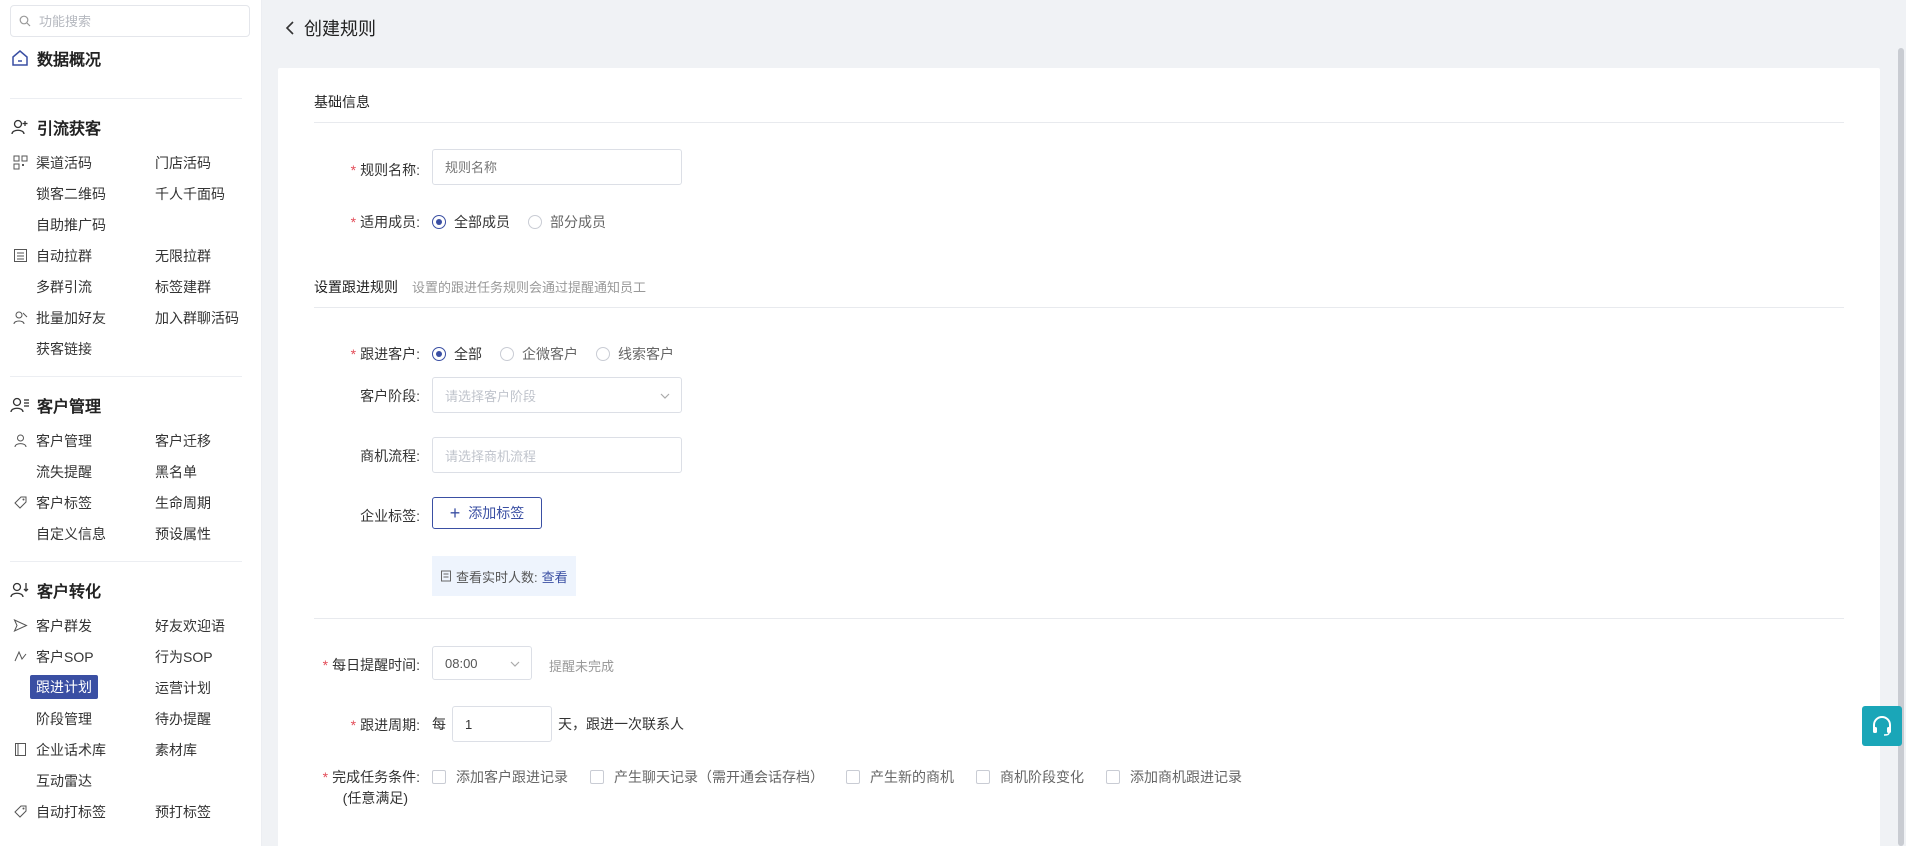 The image size is (1906, 846). I want to click on add-tag-button: + 添加标签, so click(487, 513).